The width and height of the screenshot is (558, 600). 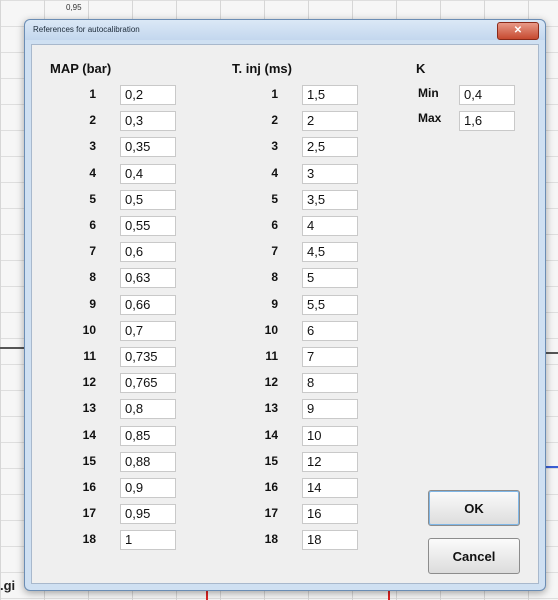 I want to click on map-row-number: 7, so click(x=92, y=251).